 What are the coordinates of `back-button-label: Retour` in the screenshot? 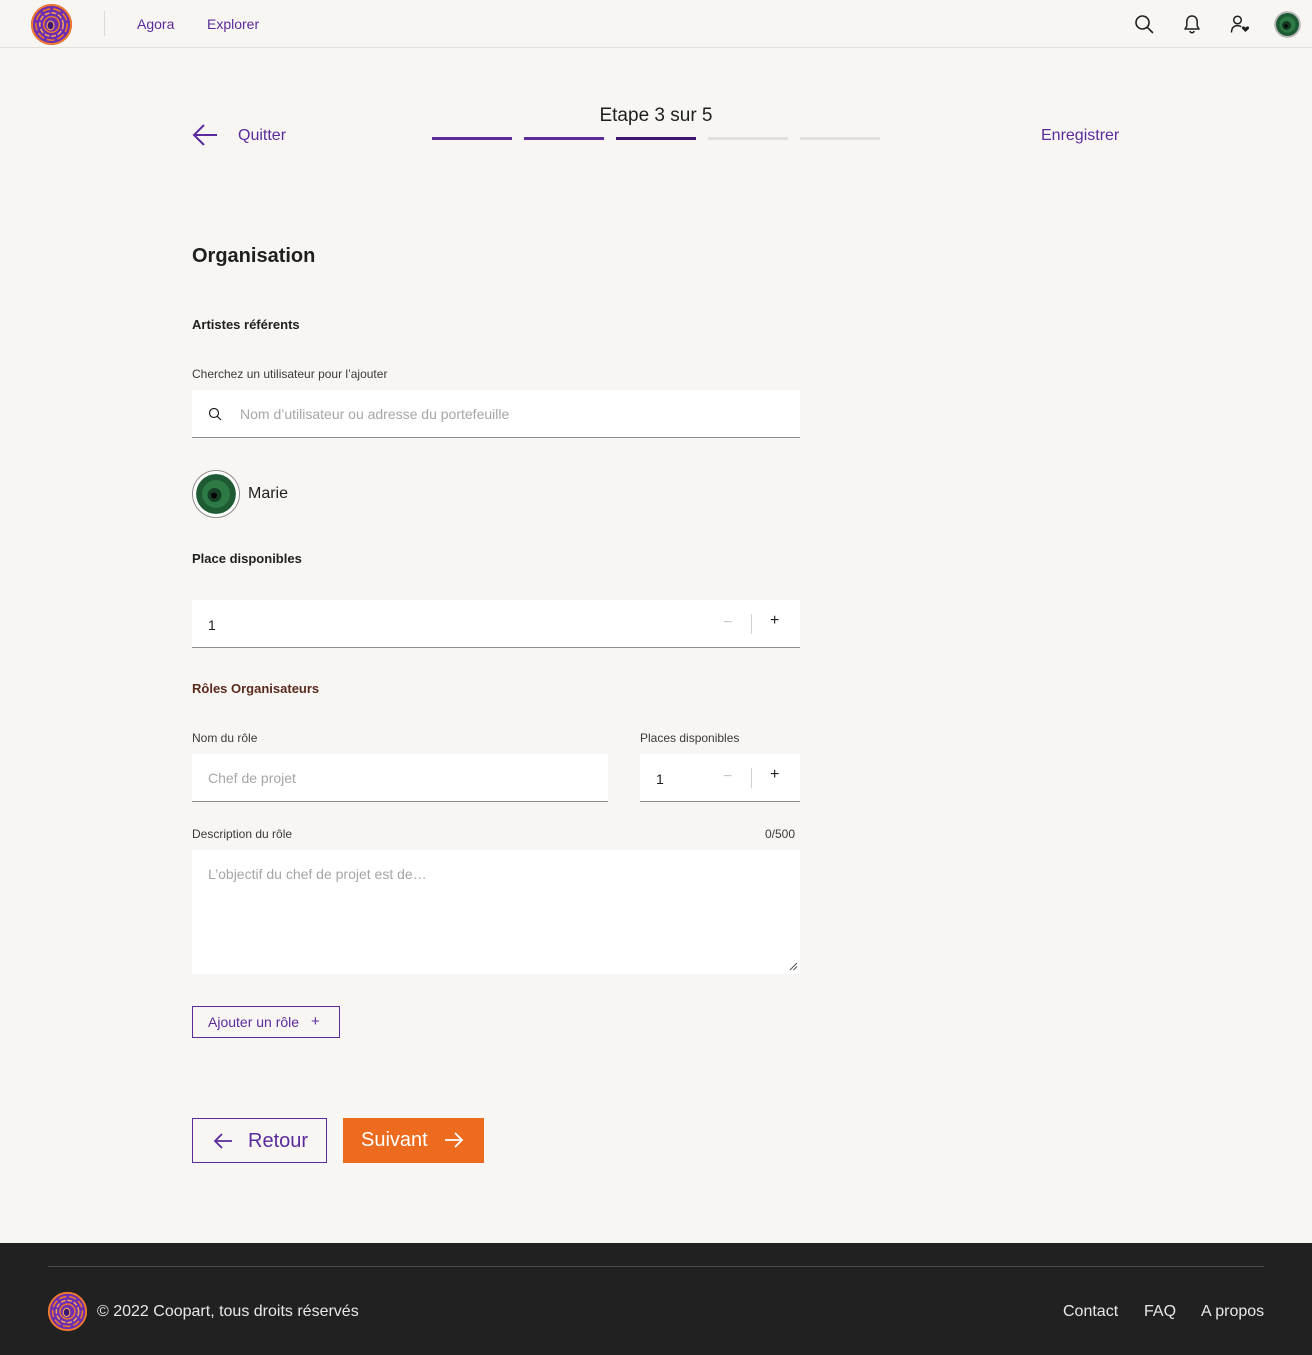 It's located at (278, 1141).